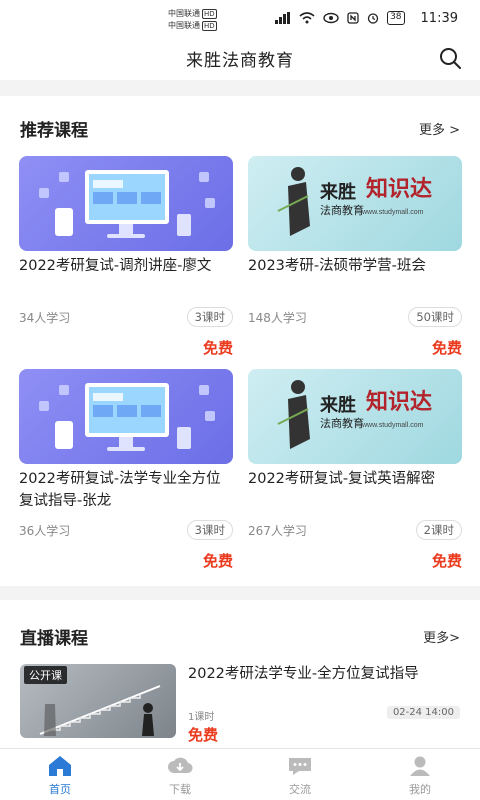 The height and width of the screenshot is (800, 480). I want to click on course-title: 2023考研-法硕带学营-班会, so click(337, 266).